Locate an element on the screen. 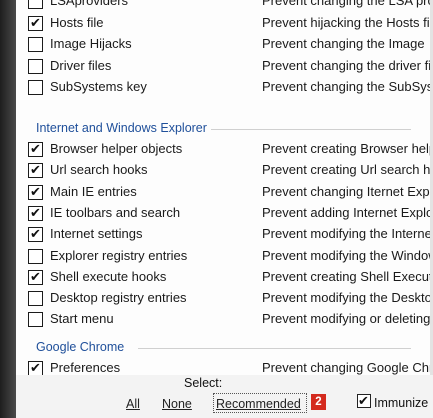 This screenshot has width=433, height=418. row-description: Prevent adding Internet Explo is located at coordinates (347, 212).